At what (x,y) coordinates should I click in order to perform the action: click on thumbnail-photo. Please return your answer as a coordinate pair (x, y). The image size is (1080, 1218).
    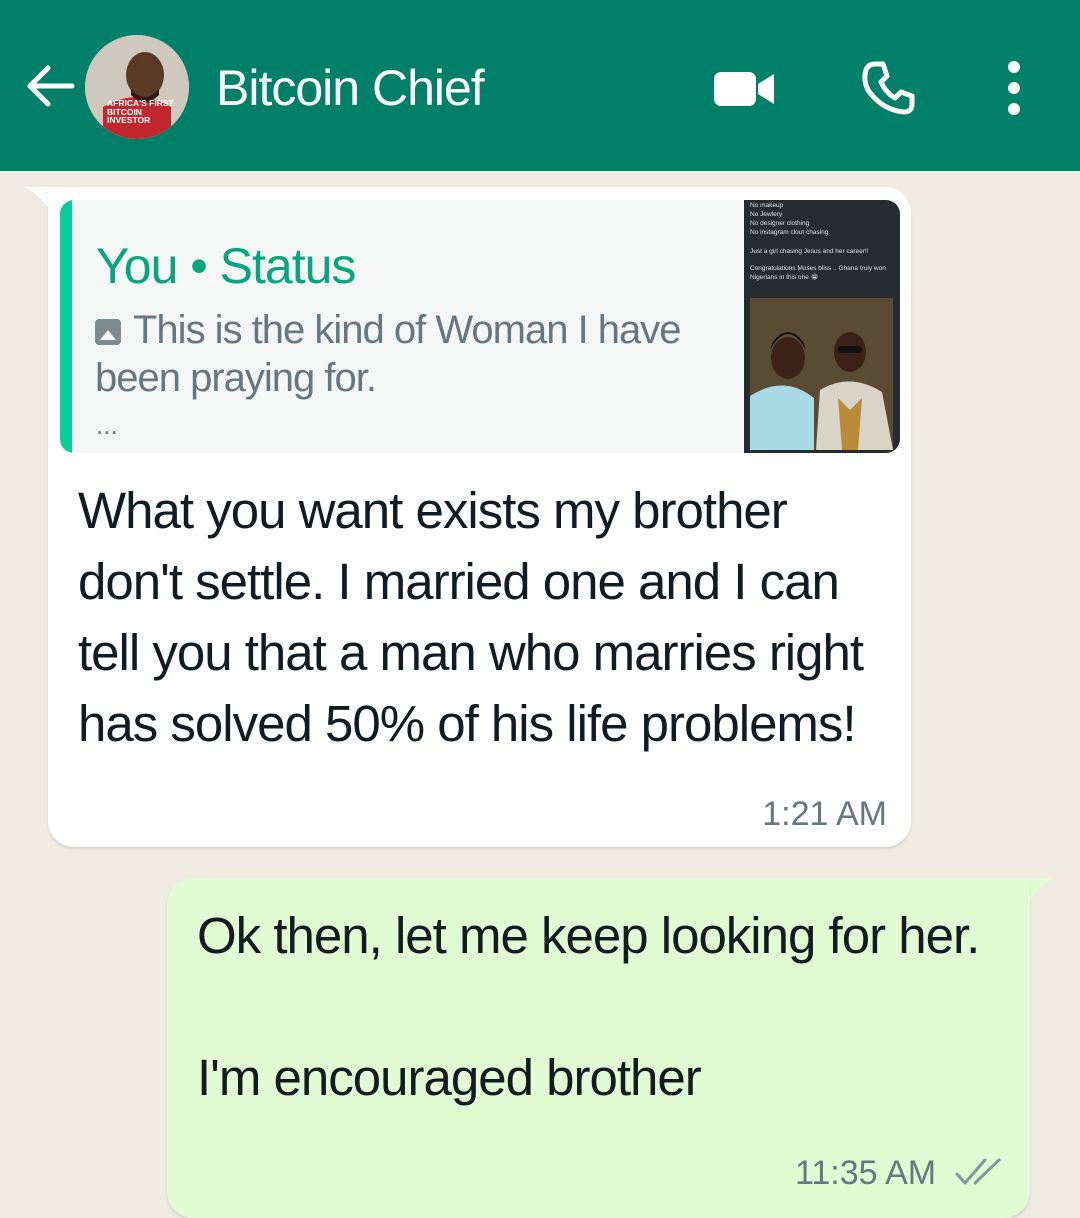
    Looking at the image, I should click on (821, 374).